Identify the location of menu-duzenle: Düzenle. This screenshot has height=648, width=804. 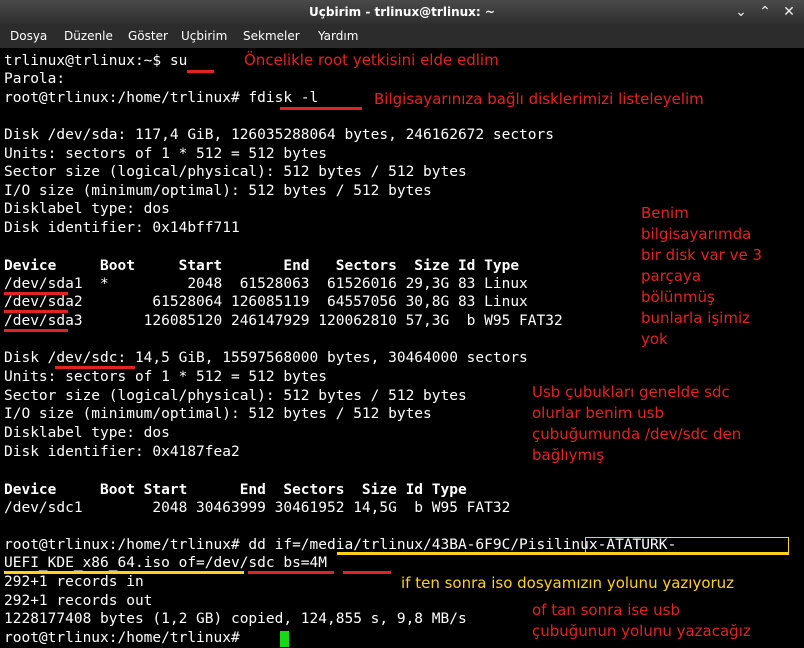
(88, 36).